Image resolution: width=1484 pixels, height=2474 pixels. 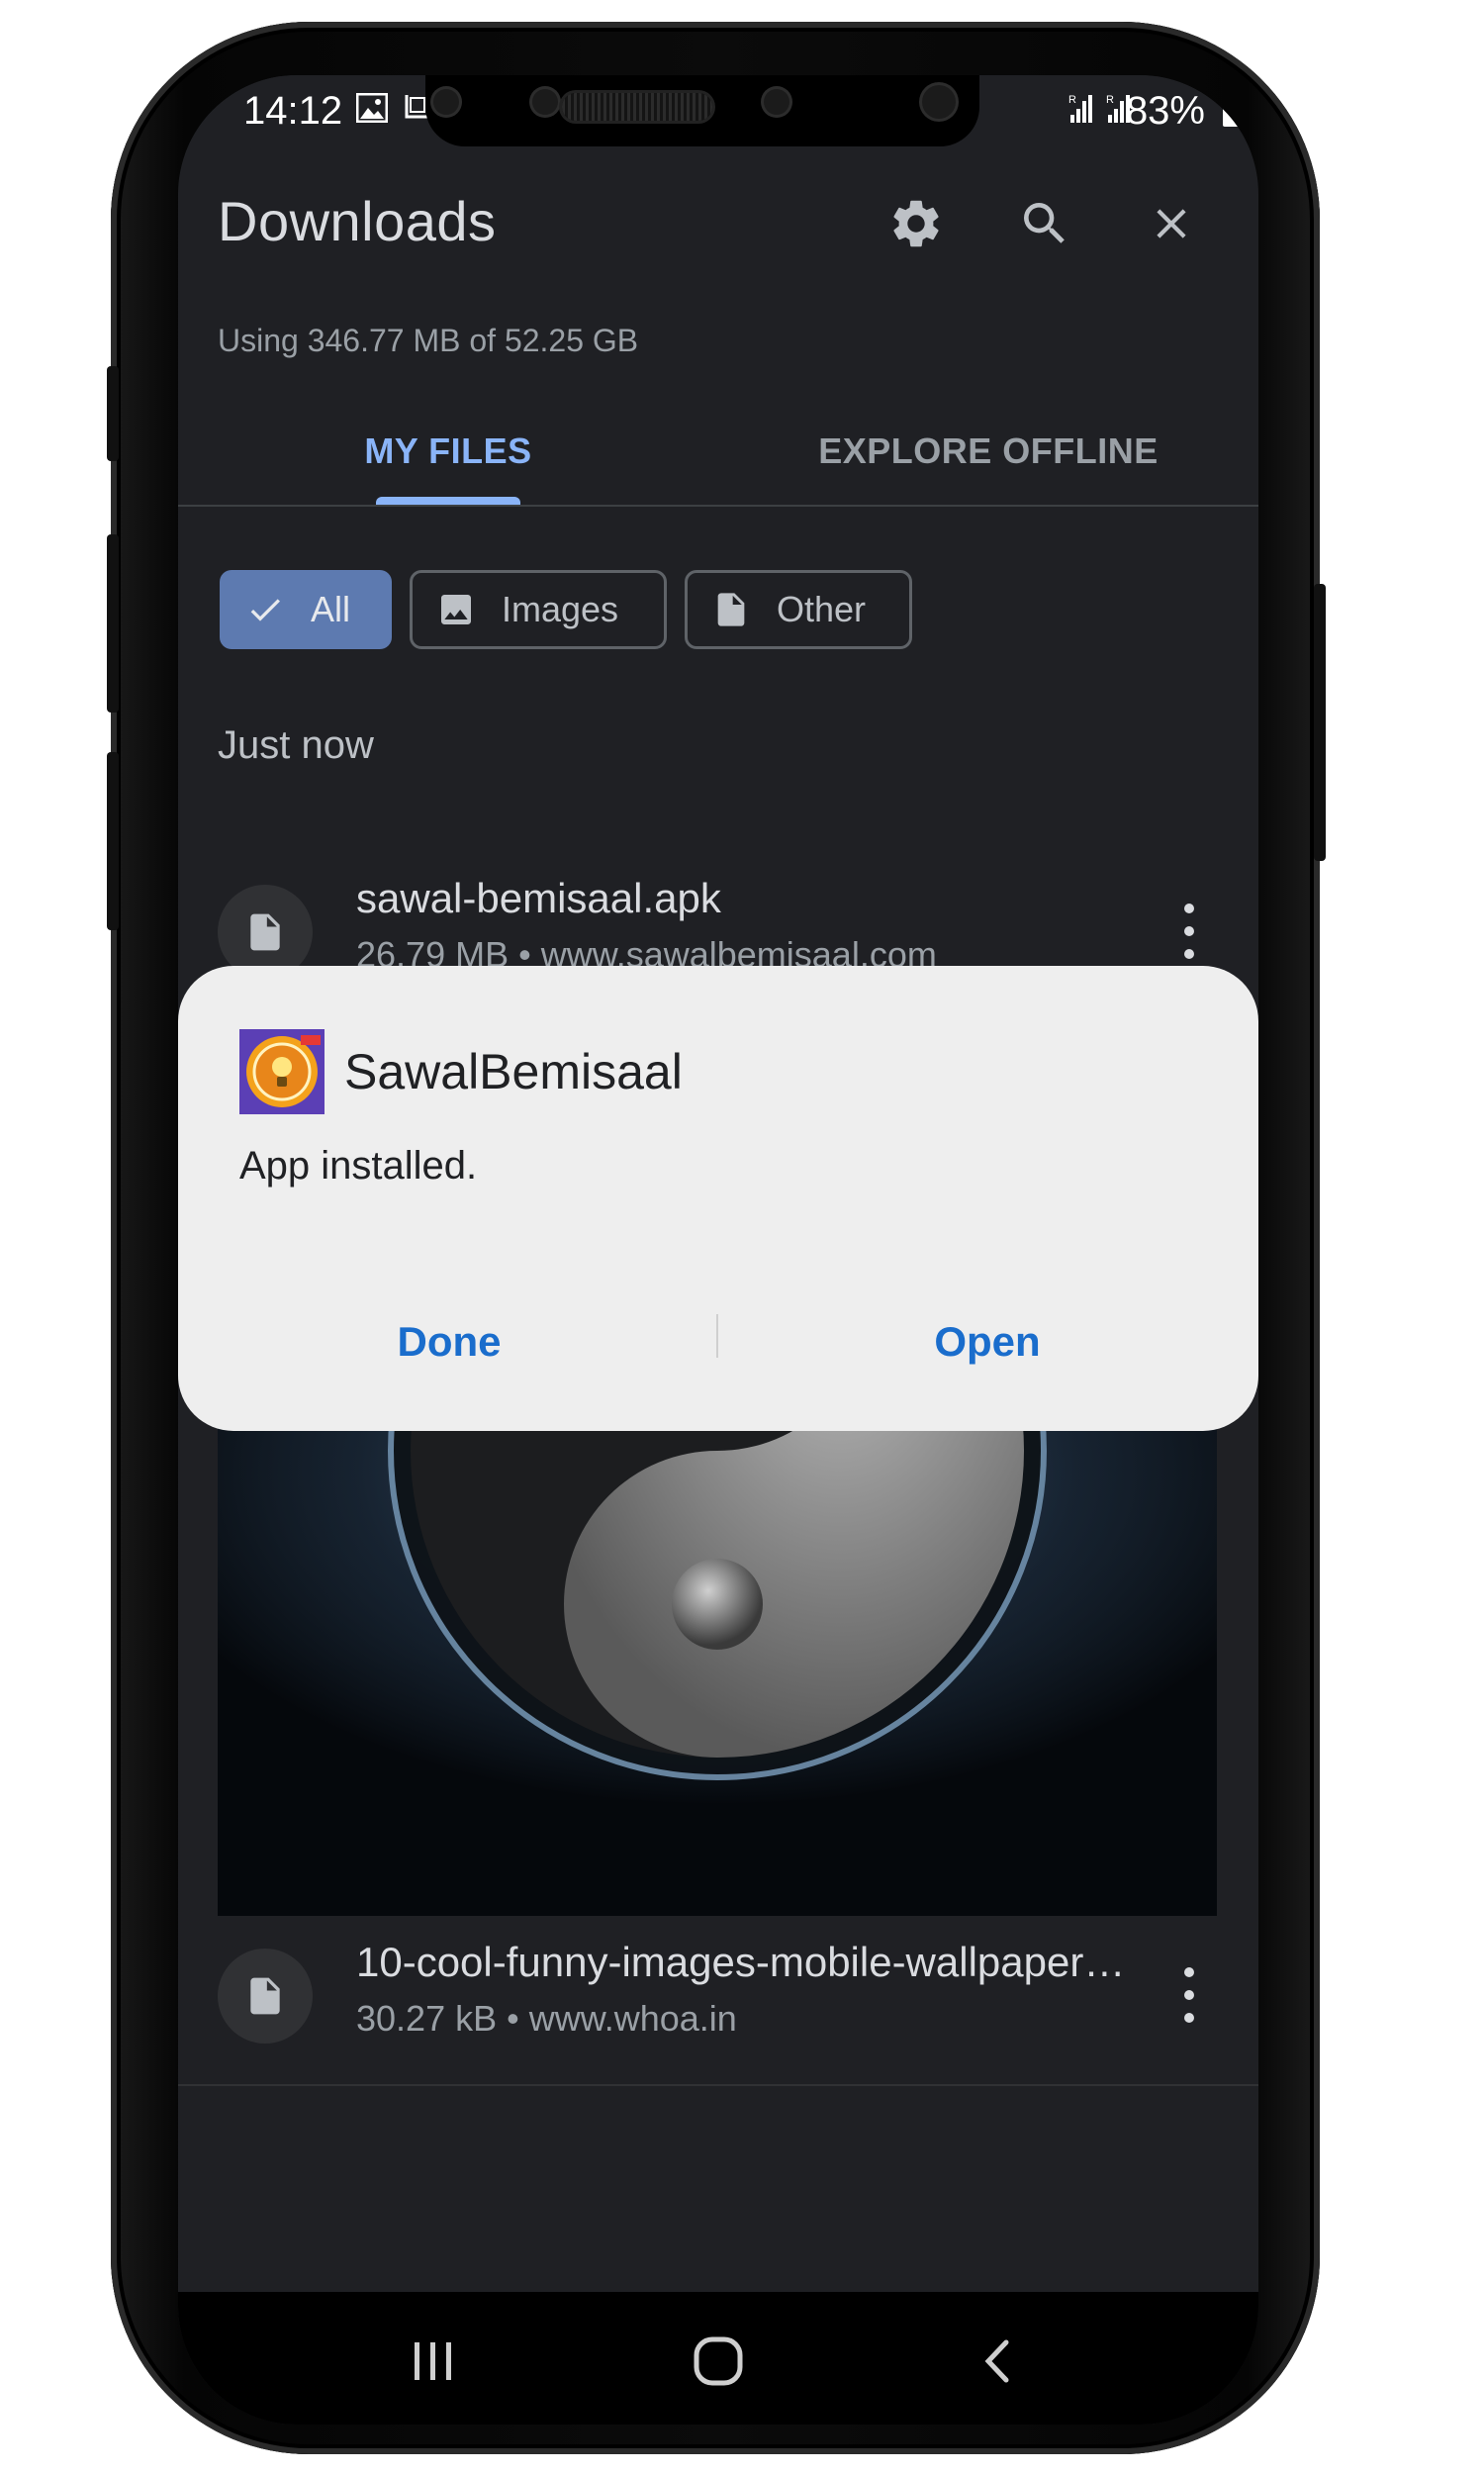 I want to click on filter-chip-label: Images, so click(x=560, y=609).